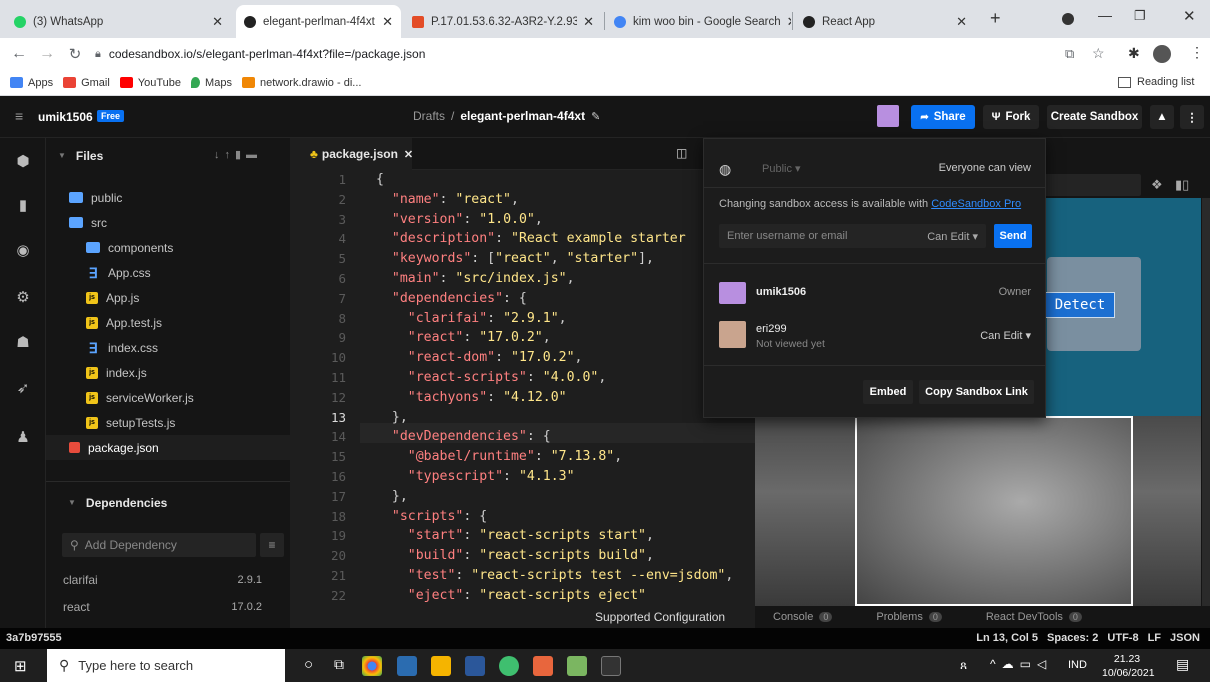  Describe the element at coordinates (31, 83) in the screenshot. I see `bookmark-apps: Apps` at that location.